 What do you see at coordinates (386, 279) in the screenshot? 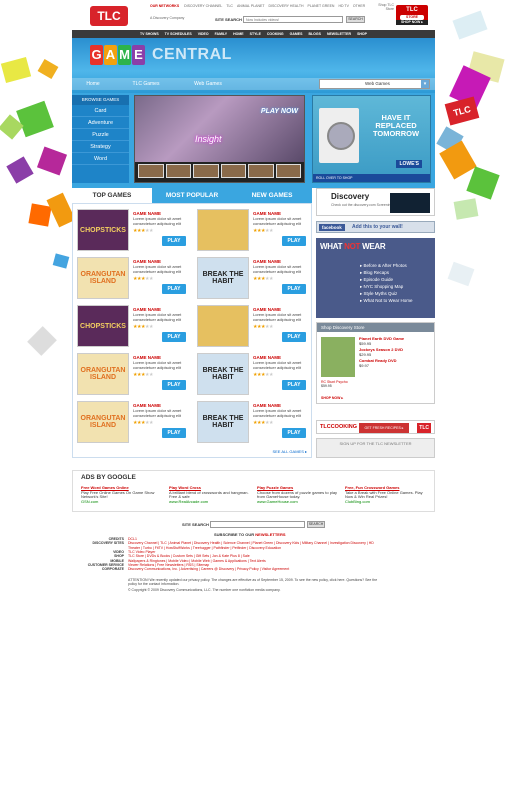
I see `wnw-link: ▸ Episode Guide` at bounding box center [386, 279].